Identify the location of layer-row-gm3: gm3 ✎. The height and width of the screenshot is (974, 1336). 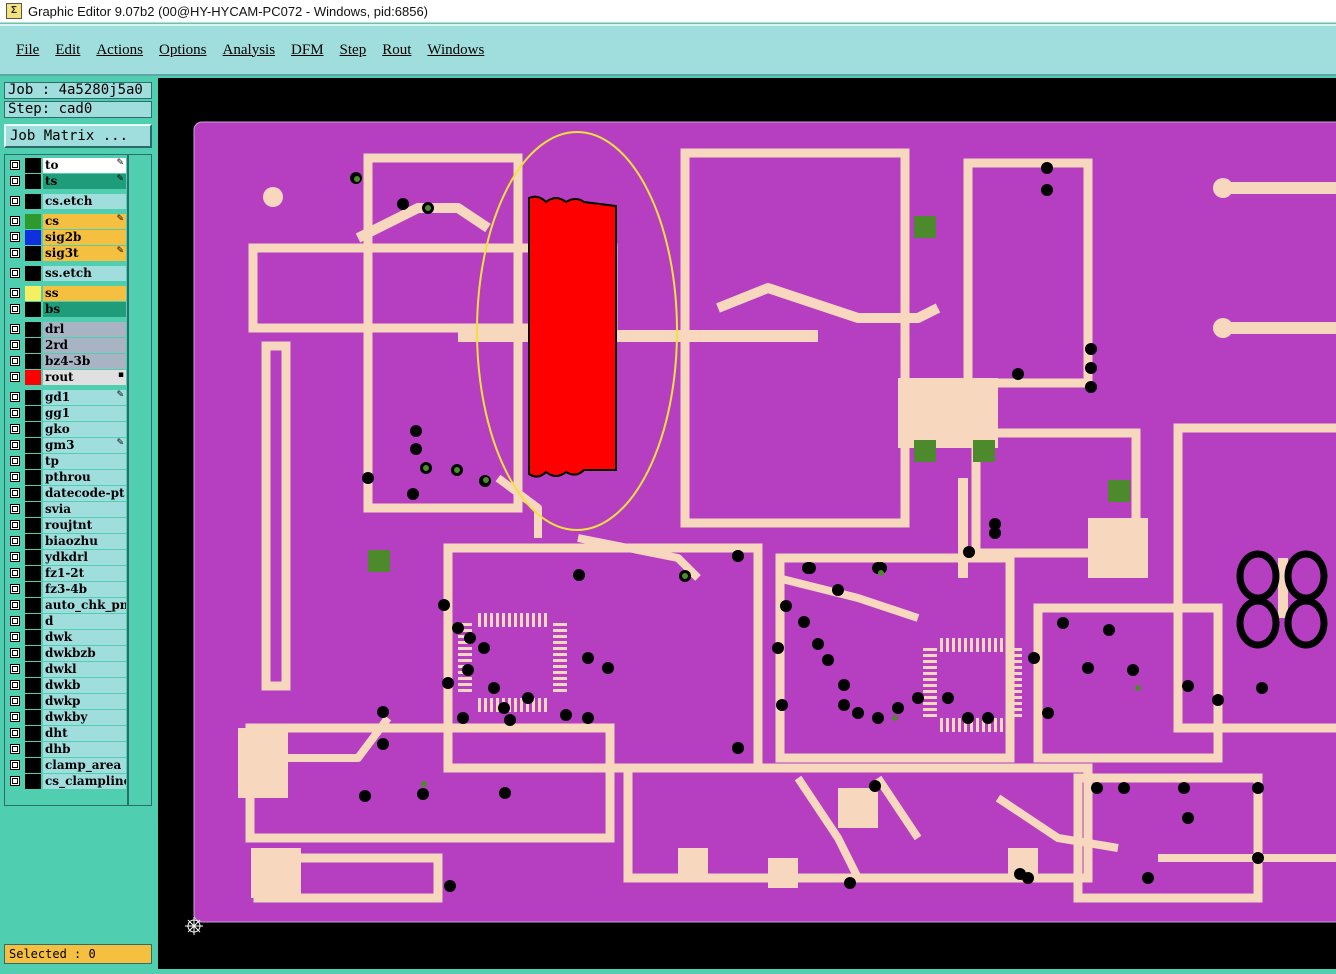
(66, 445).